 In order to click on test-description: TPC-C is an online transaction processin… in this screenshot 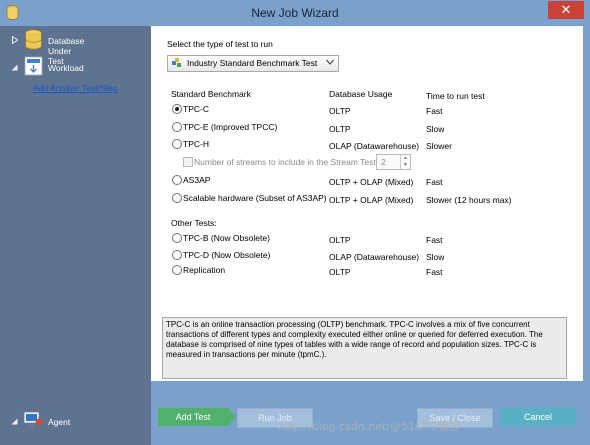, I will do `click(364, 348)`.